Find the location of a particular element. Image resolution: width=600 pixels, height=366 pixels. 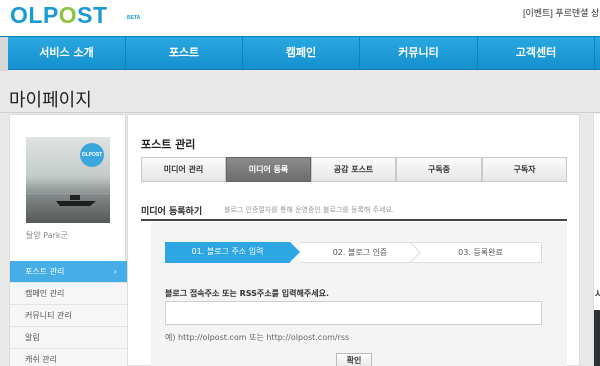

sidebar-item-label: 포스트 관리 is located at coordinates (45, 271).